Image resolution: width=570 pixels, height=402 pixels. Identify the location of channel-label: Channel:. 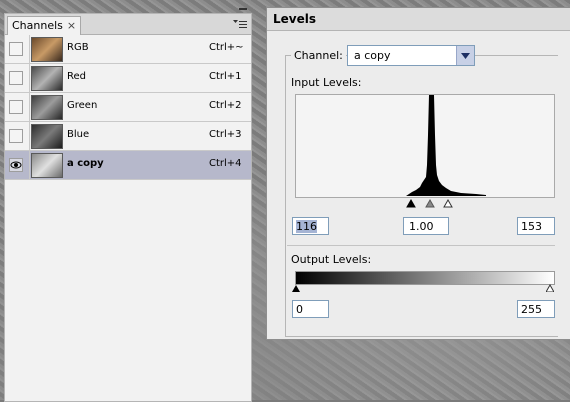
(318, 55).